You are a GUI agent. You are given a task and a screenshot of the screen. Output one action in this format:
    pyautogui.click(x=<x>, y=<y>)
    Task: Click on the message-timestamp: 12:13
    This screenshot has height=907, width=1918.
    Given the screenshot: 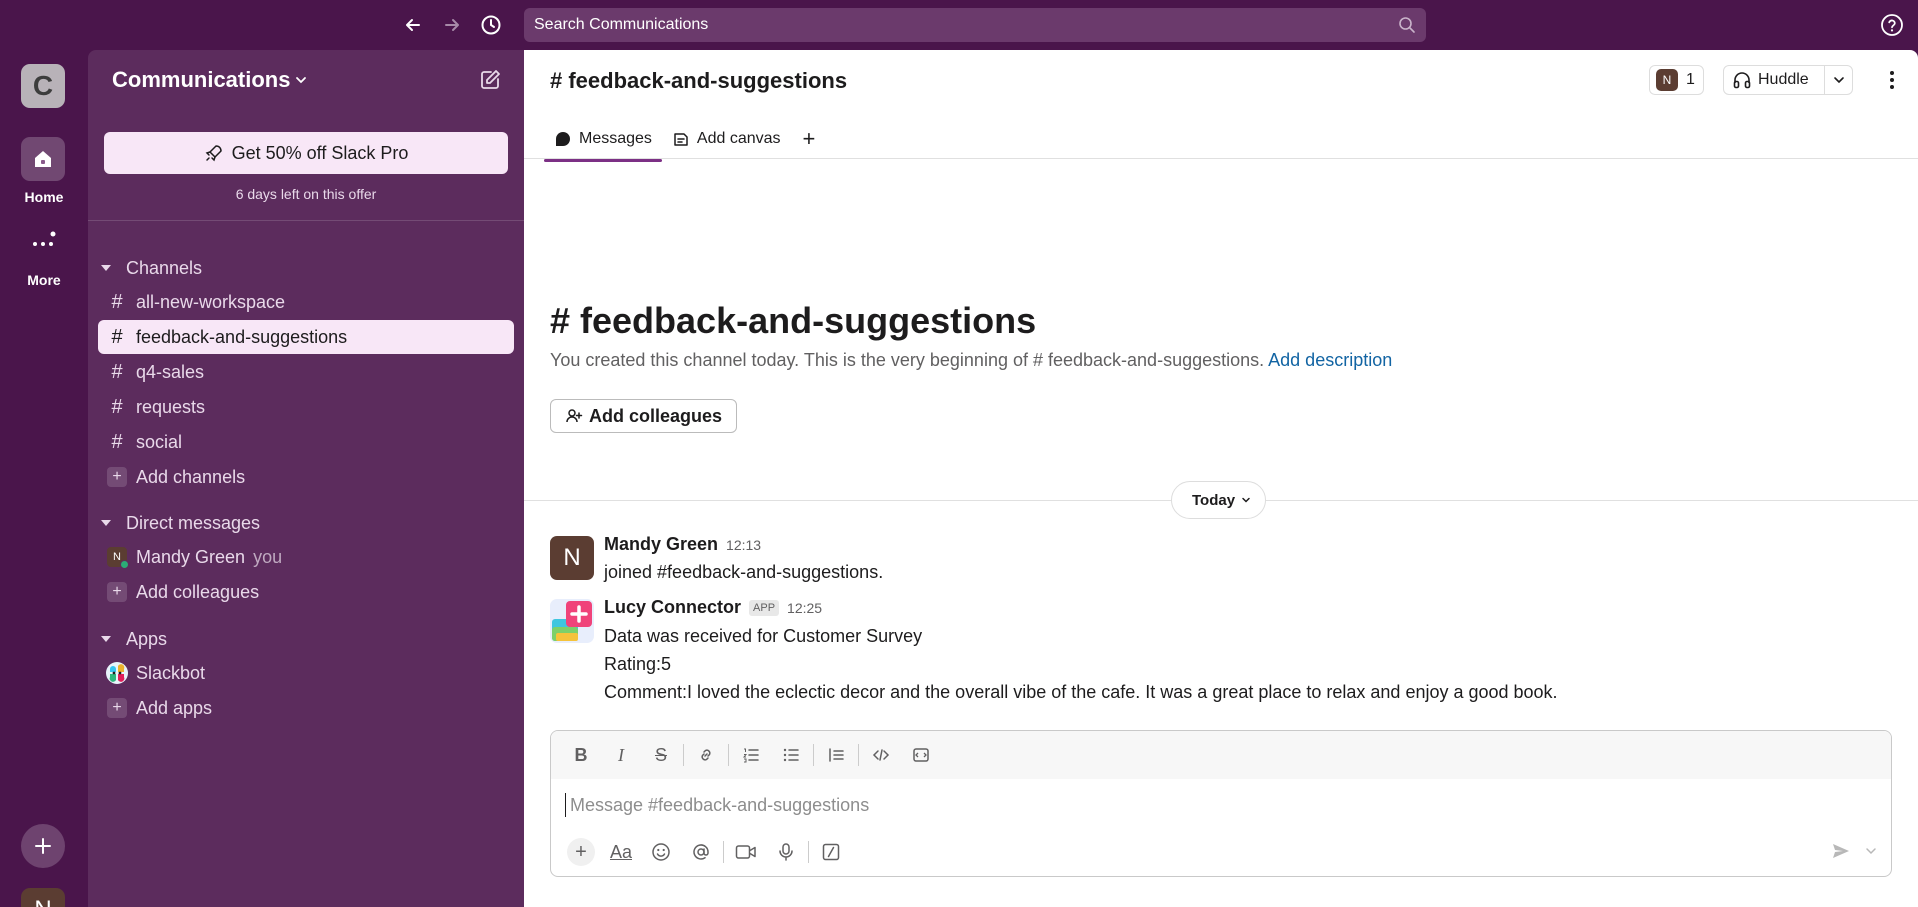 What is the action you would take?
    pyautogui.click(x=743, y=545)
    